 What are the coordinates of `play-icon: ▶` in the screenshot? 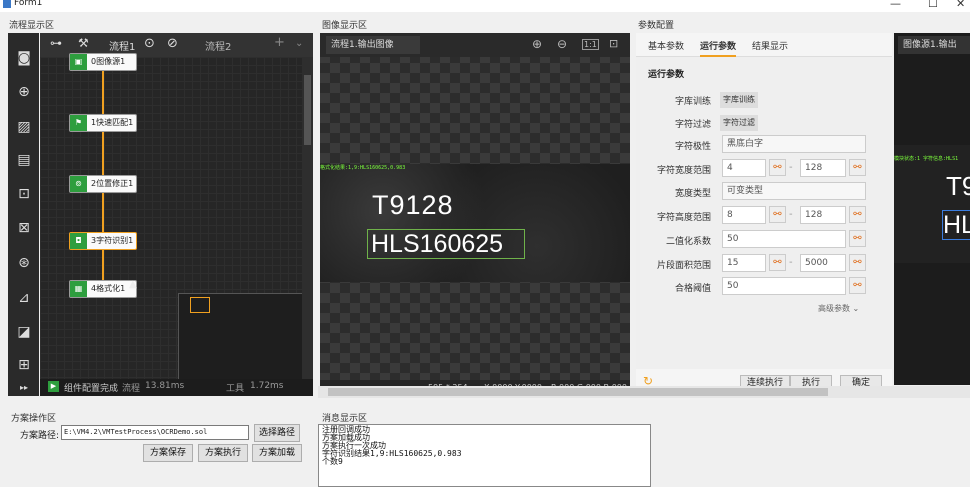 It's located at (53, 386).